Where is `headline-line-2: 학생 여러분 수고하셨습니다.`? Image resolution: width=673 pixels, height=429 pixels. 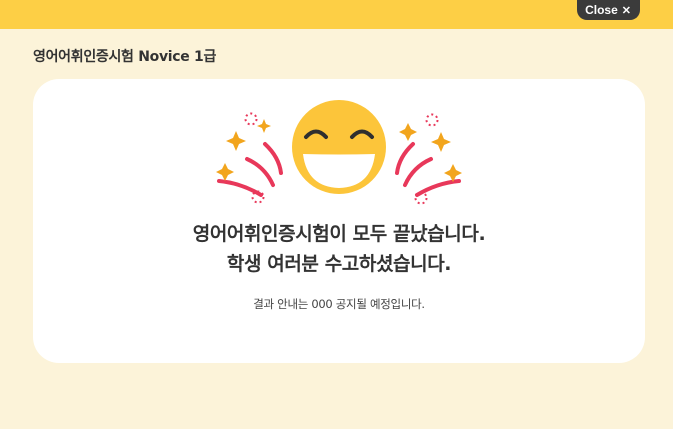
headline-line-2: 학생 여러분 수고하셨습니다. is located at coordinates (339, 264).